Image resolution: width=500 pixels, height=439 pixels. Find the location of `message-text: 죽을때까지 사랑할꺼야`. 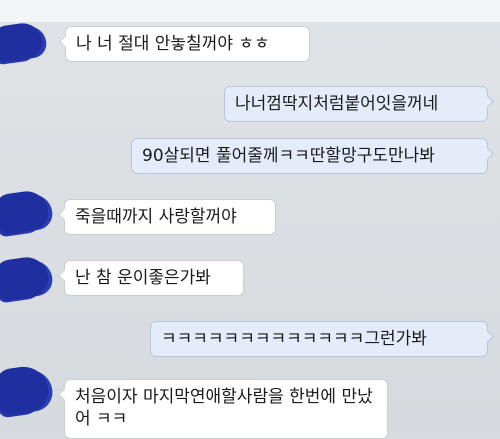

message-text: 죽을때까지 사랑할꺼야 is located at coordinates (156, 217).